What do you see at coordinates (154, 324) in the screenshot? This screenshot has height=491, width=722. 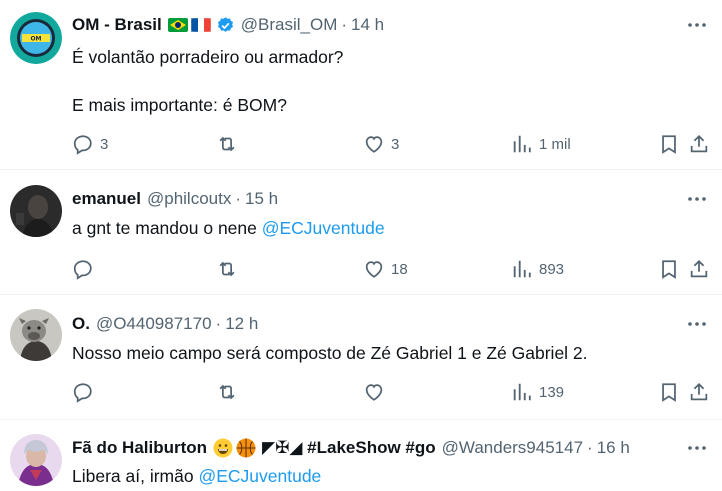 I see `author-handle: @O440987170` at bounding box center [154, 324].